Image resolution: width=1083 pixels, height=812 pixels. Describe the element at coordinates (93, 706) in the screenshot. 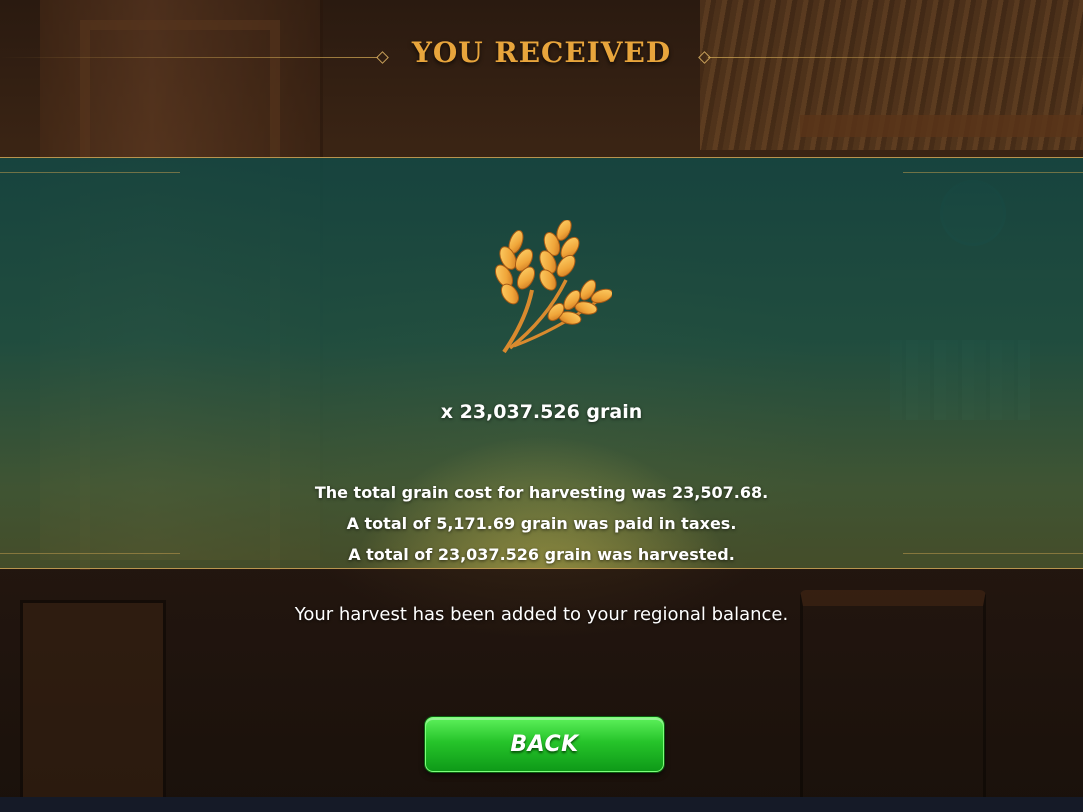

I see `background-chair` at that location.